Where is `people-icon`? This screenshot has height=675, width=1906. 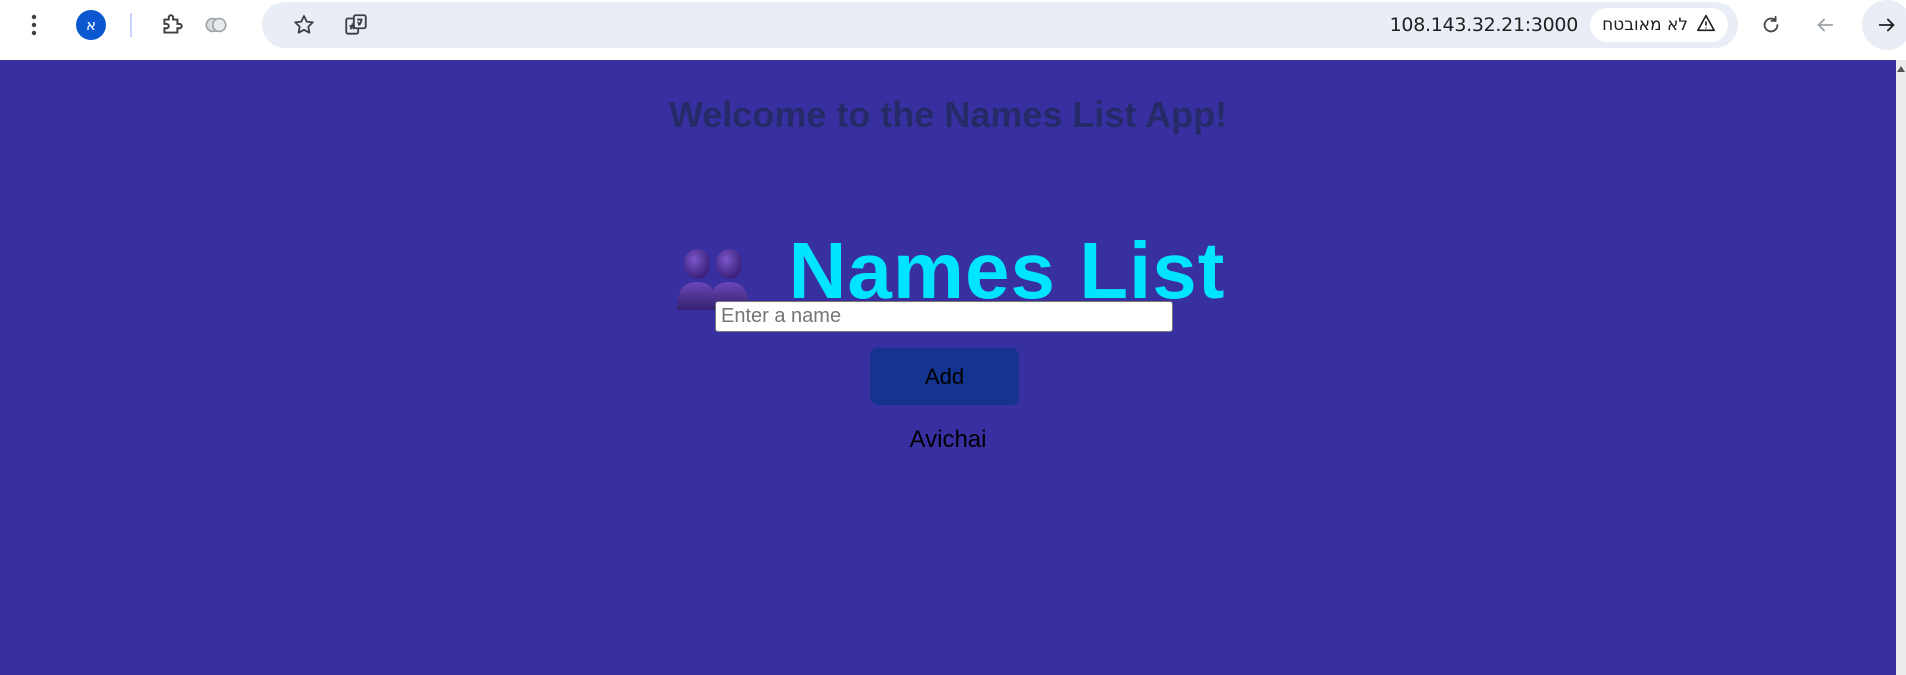 people-icon is located at coordinates (713, 275).